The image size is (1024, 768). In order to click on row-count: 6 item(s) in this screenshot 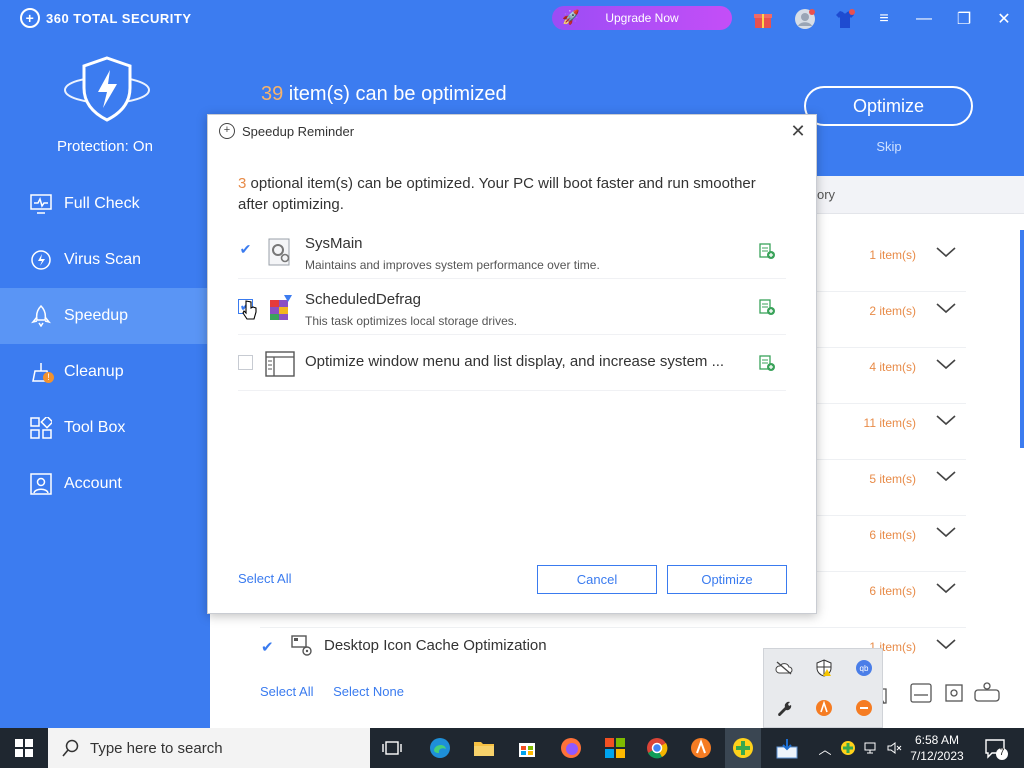, I will do `click(892, 591)`.